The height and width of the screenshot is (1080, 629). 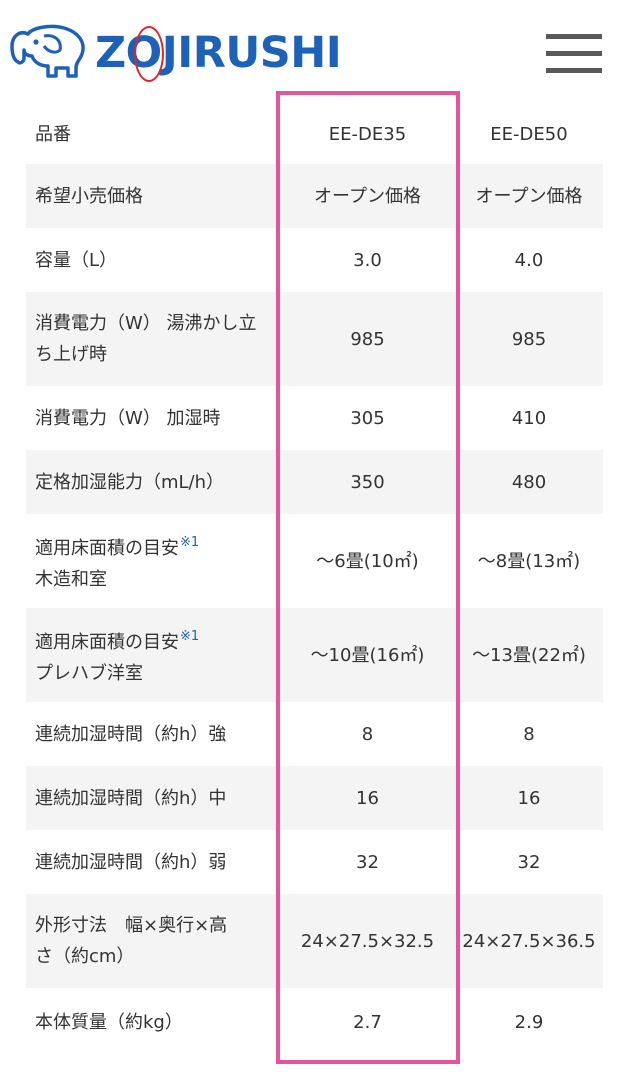 I want to click on table-row: 定格加湿能力（mL/h） 350 480, so click(x=314, y=482).